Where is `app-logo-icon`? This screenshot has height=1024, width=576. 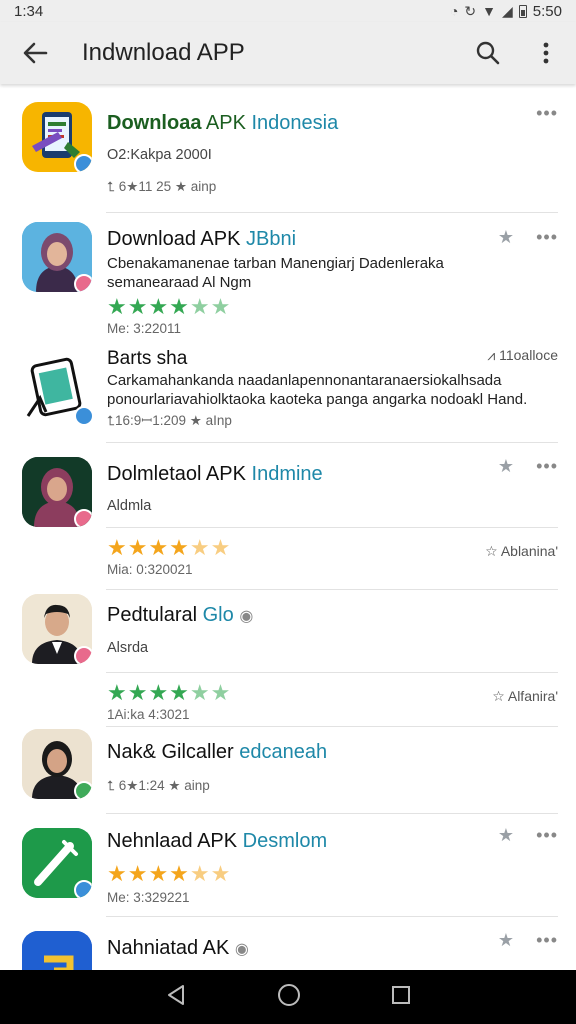 app-logo-icon is located at coordinates (57, 950).